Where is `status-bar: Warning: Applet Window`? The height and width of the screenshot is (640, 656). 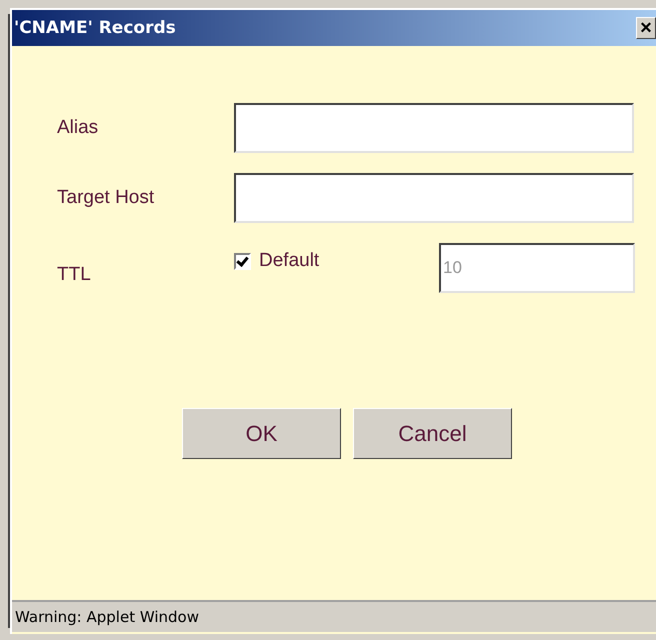
status-bar: Warning: Applet Window is located at coordinates (334, 616).